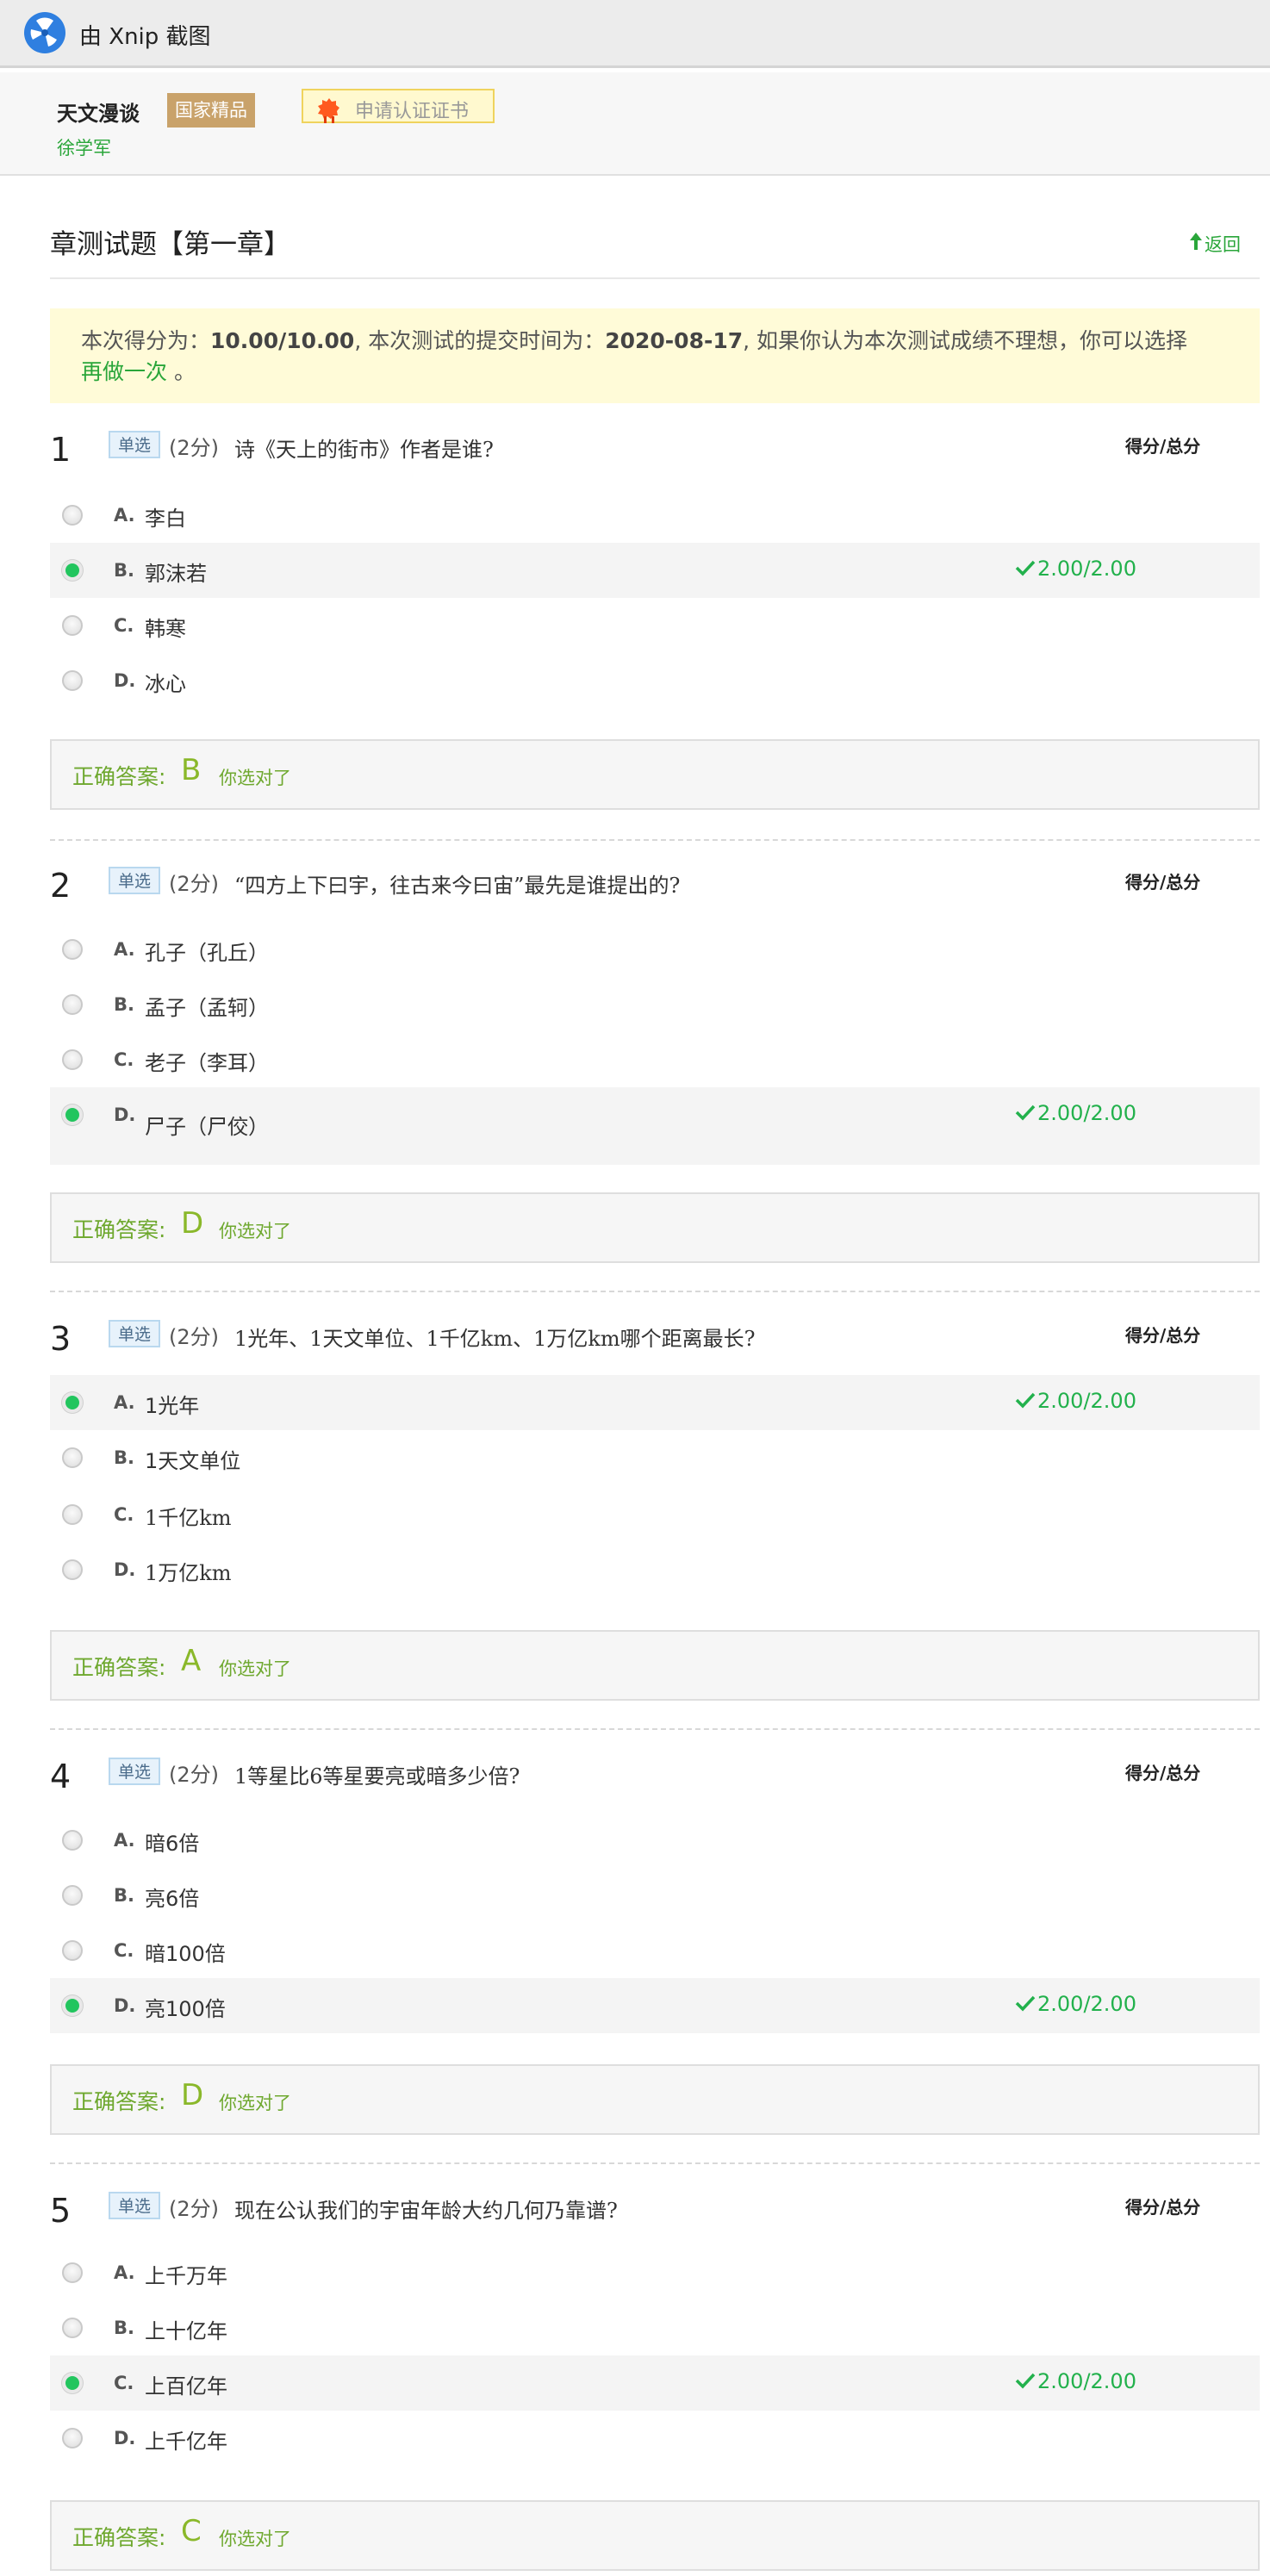 The width and height of the screenshot is (1270, 2576). Describe the element at coordinates (495, 1339) in the screenshot. I see `question-text: 1光年、1天文单位、1千亿km、1万亿km哪个距离最长?` at that location.